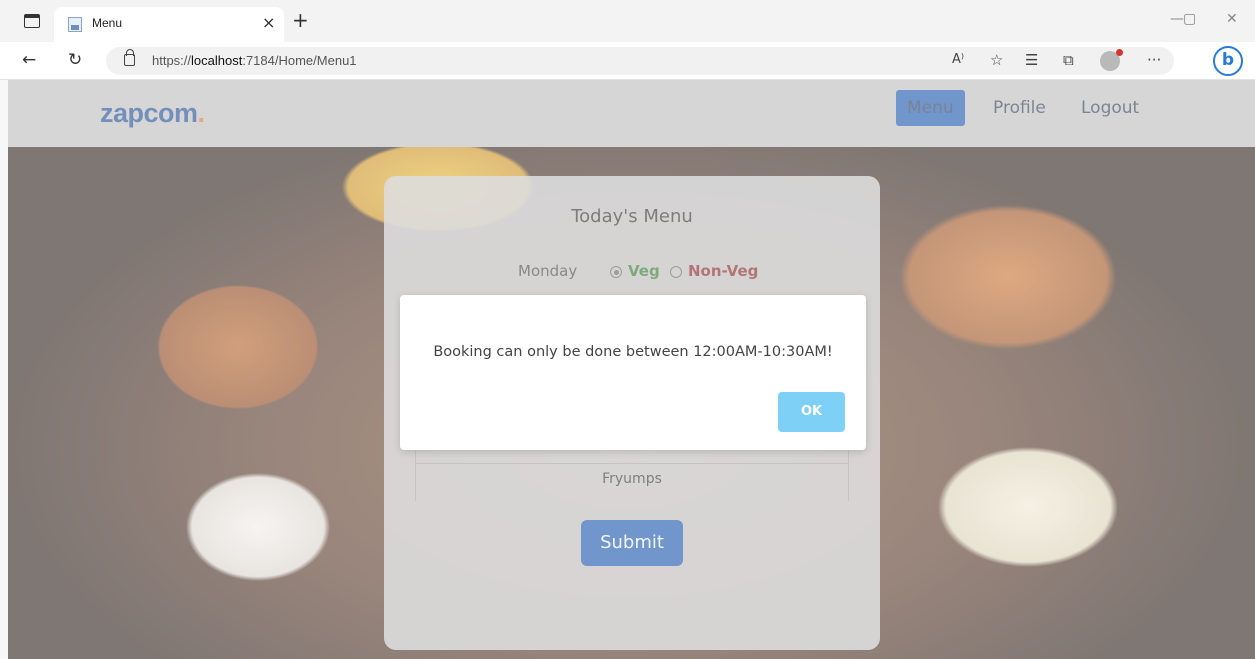 This screenshot has height=659, width=1255. What do you see at coordinates (1177, 19) in the screenshot?
I see `minimize-button: —` at bounding box center [1177, 19].